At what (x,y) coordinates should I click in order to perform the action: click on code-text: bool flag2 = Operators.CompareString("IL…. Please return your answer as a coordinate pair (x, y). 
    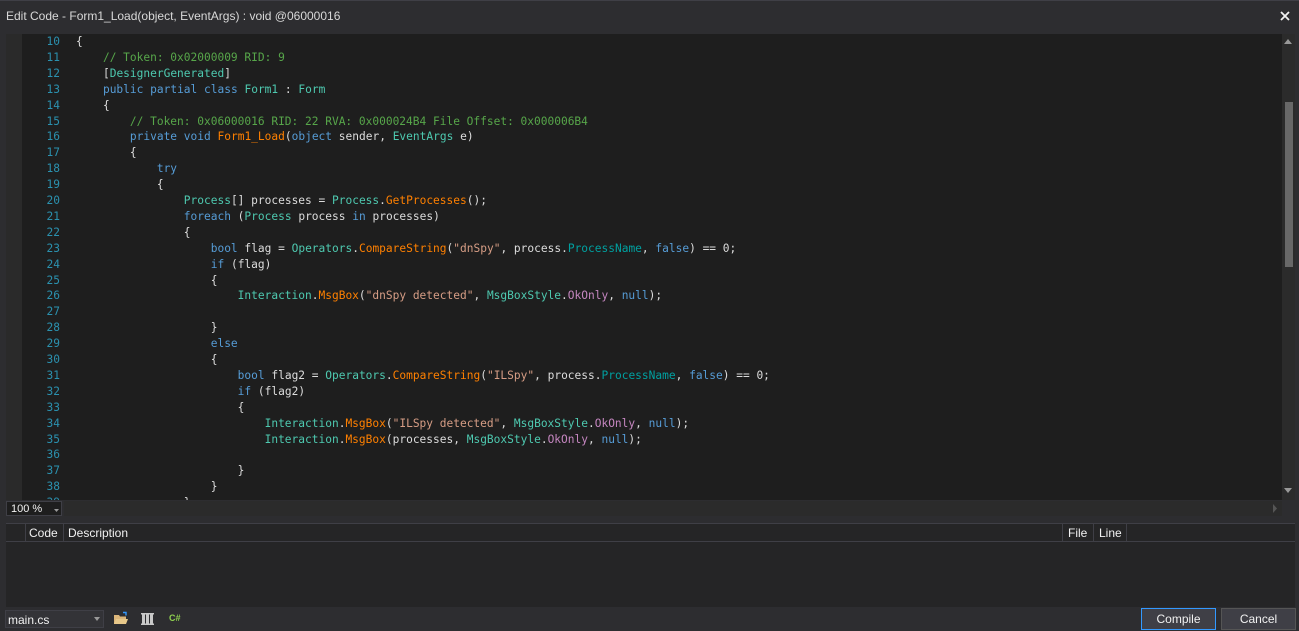
    Looking at the image, I should click on (503, 375).